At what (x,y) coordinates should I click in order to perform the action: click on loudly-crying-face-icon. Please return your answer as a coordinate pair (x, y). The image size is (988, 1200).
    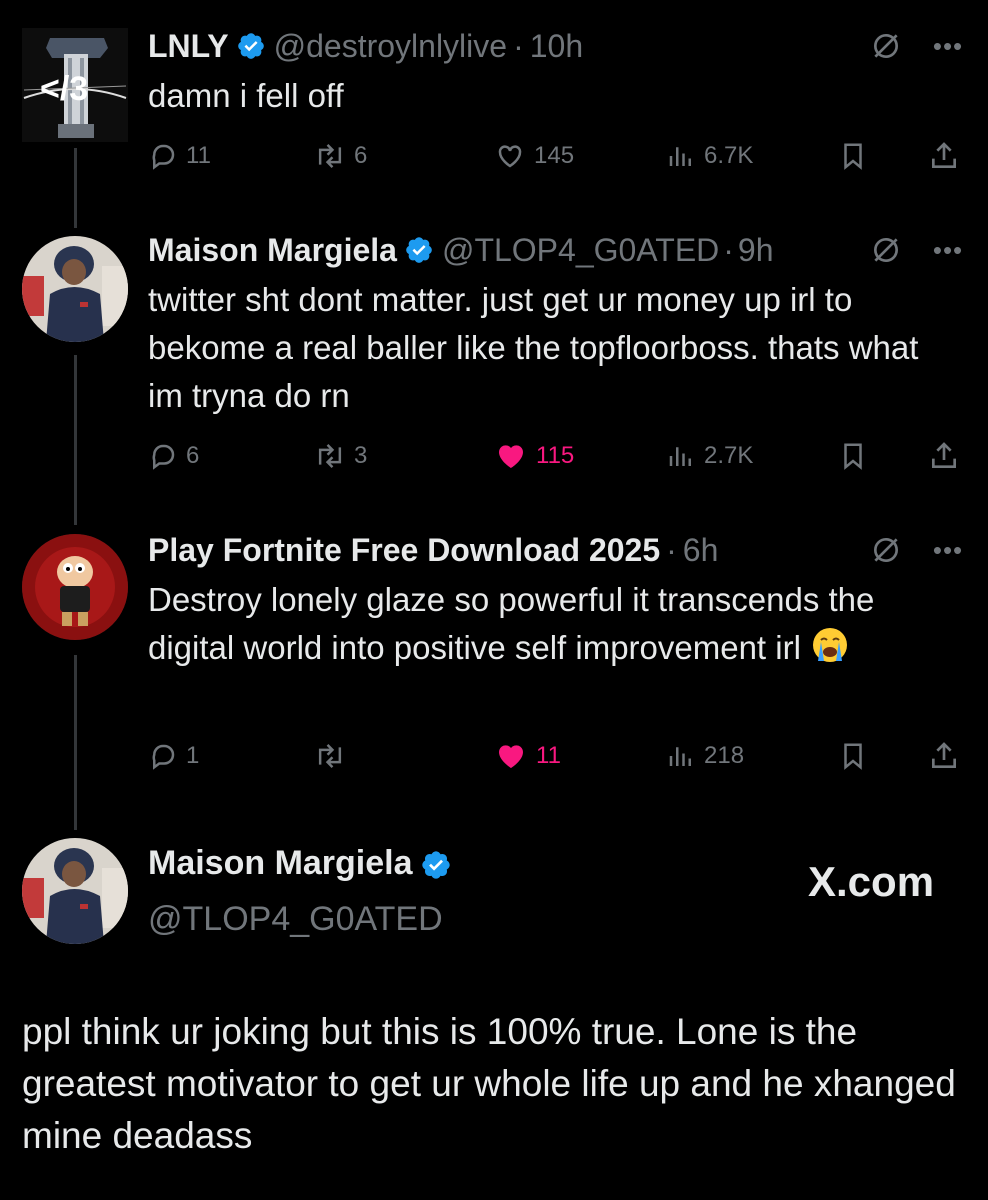
    Looking at the image, I should click on (830, 645).